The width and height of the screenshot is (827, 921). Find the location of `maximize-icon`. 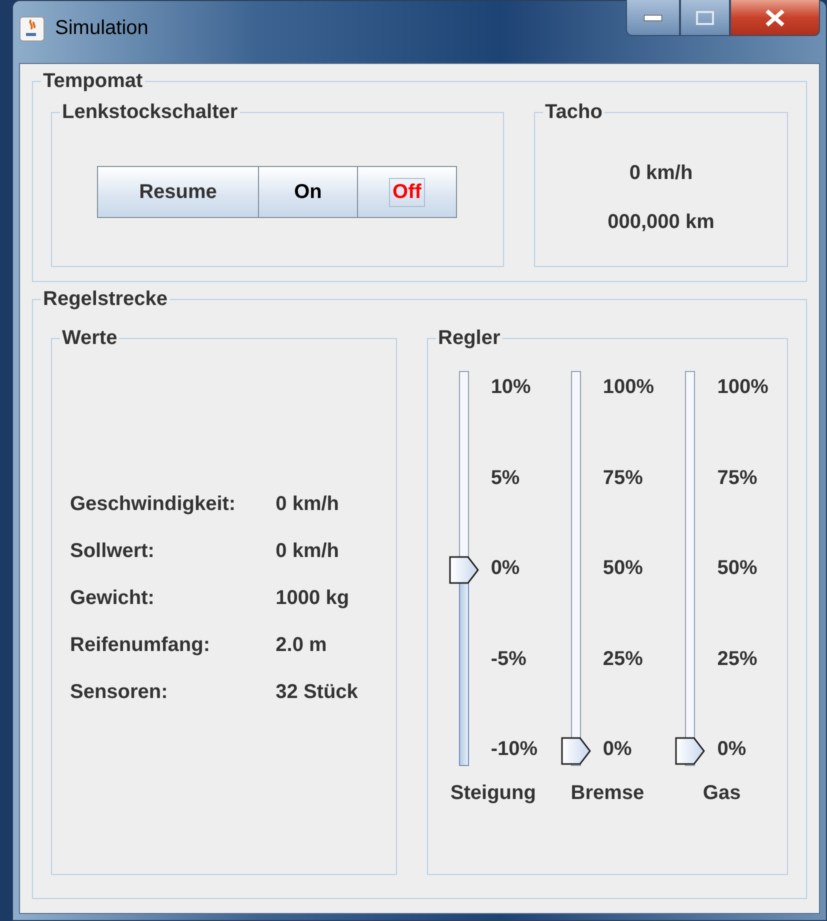

maximize-icon is located at coordinates (705, 17).